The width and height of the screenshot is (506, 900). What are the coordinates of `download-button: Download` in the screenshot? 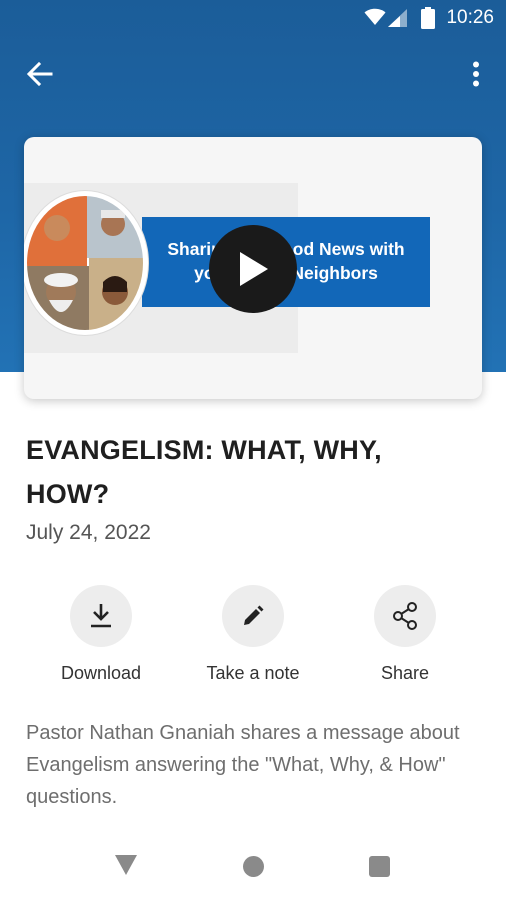 It's located at (101, 634).